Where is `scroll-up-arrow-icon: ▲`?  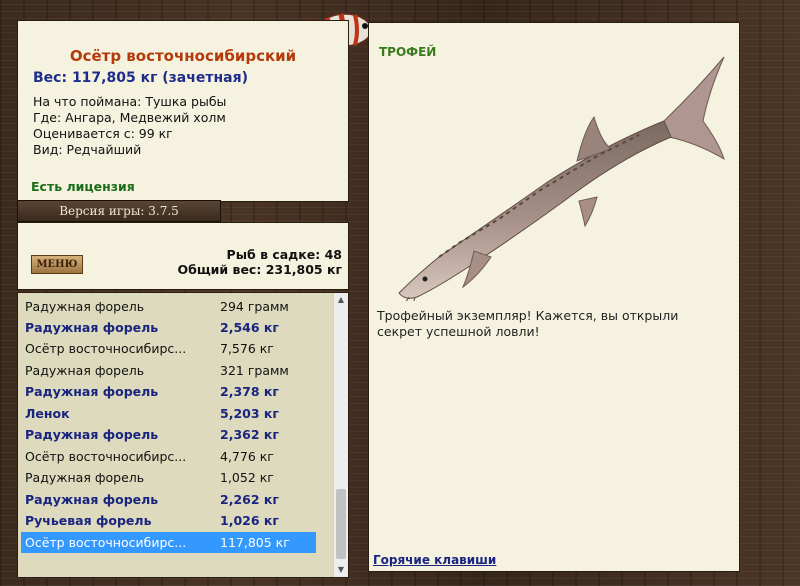
scroll-up-arrow-icon: ▲ is located at coordinates (341, 300).